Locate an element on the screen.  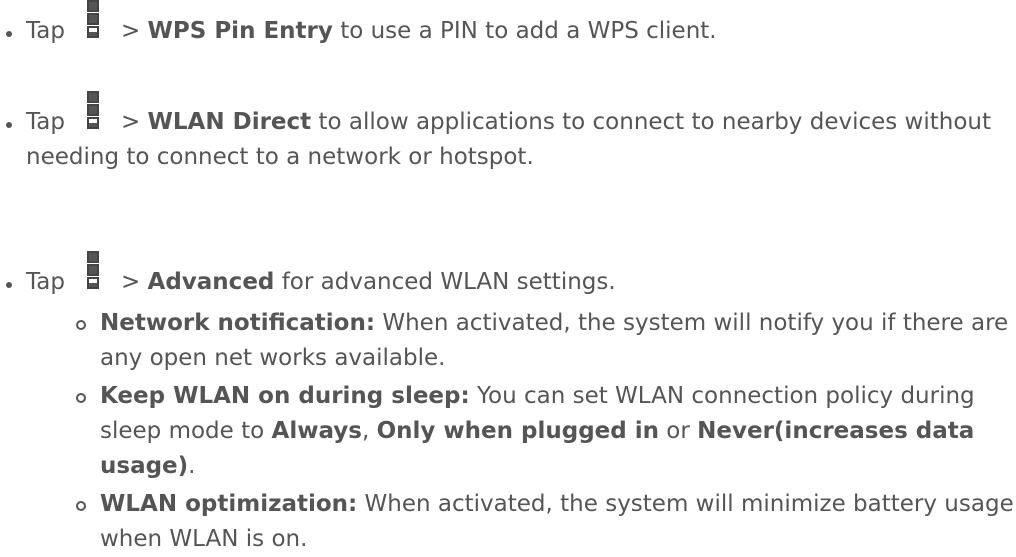
separator-or: or is located at coordinates (678, 431).